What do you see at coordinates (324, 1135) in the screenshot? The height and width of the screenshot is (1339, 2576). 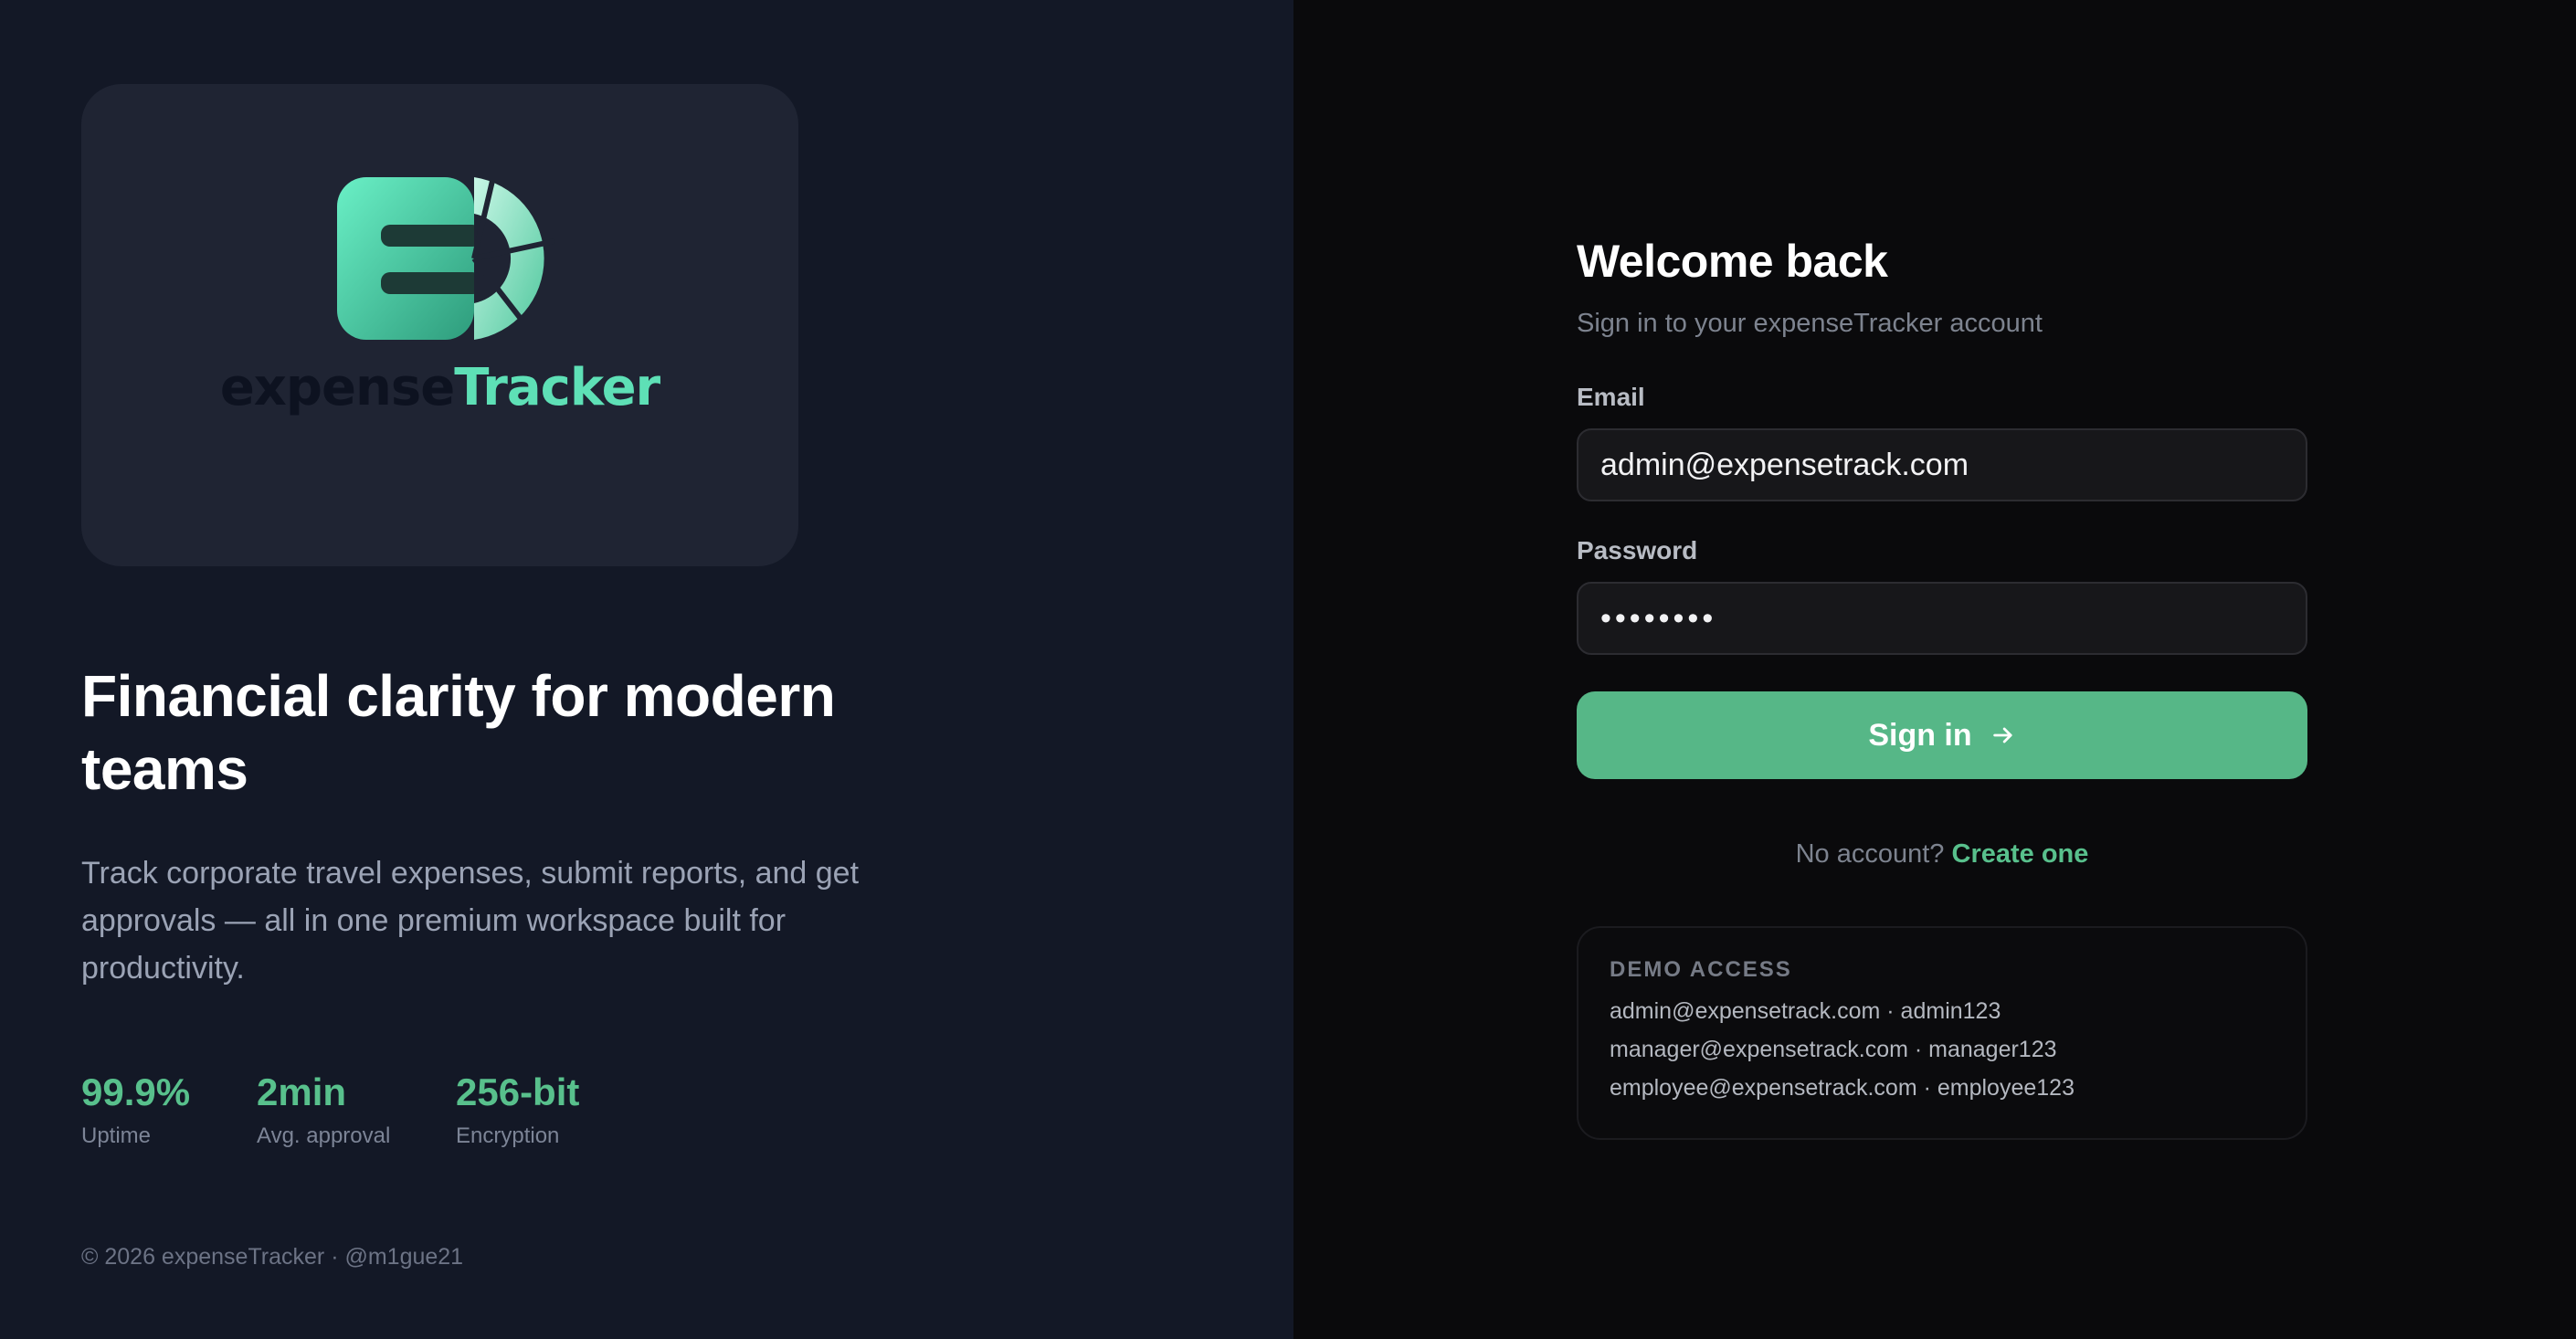 I see `stat-label: Avg. approval` at bounding box center [324, 1135].